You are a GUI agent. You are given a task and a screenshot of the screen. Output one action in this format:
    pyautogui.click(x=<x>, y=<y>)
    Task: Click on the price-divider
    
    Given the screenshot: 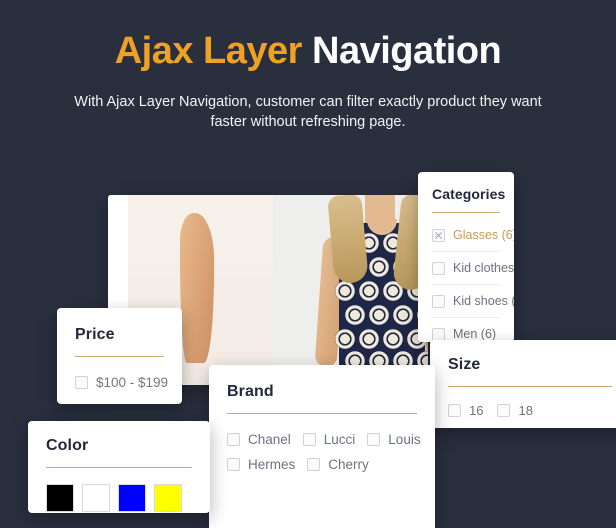 What is the action you would take?
    pyautogui.click(x=119, y=356)
    